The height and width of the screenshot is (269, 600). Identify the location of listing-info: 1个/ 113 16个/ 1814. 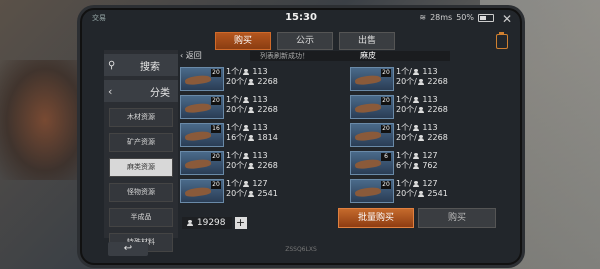
(252, 133).